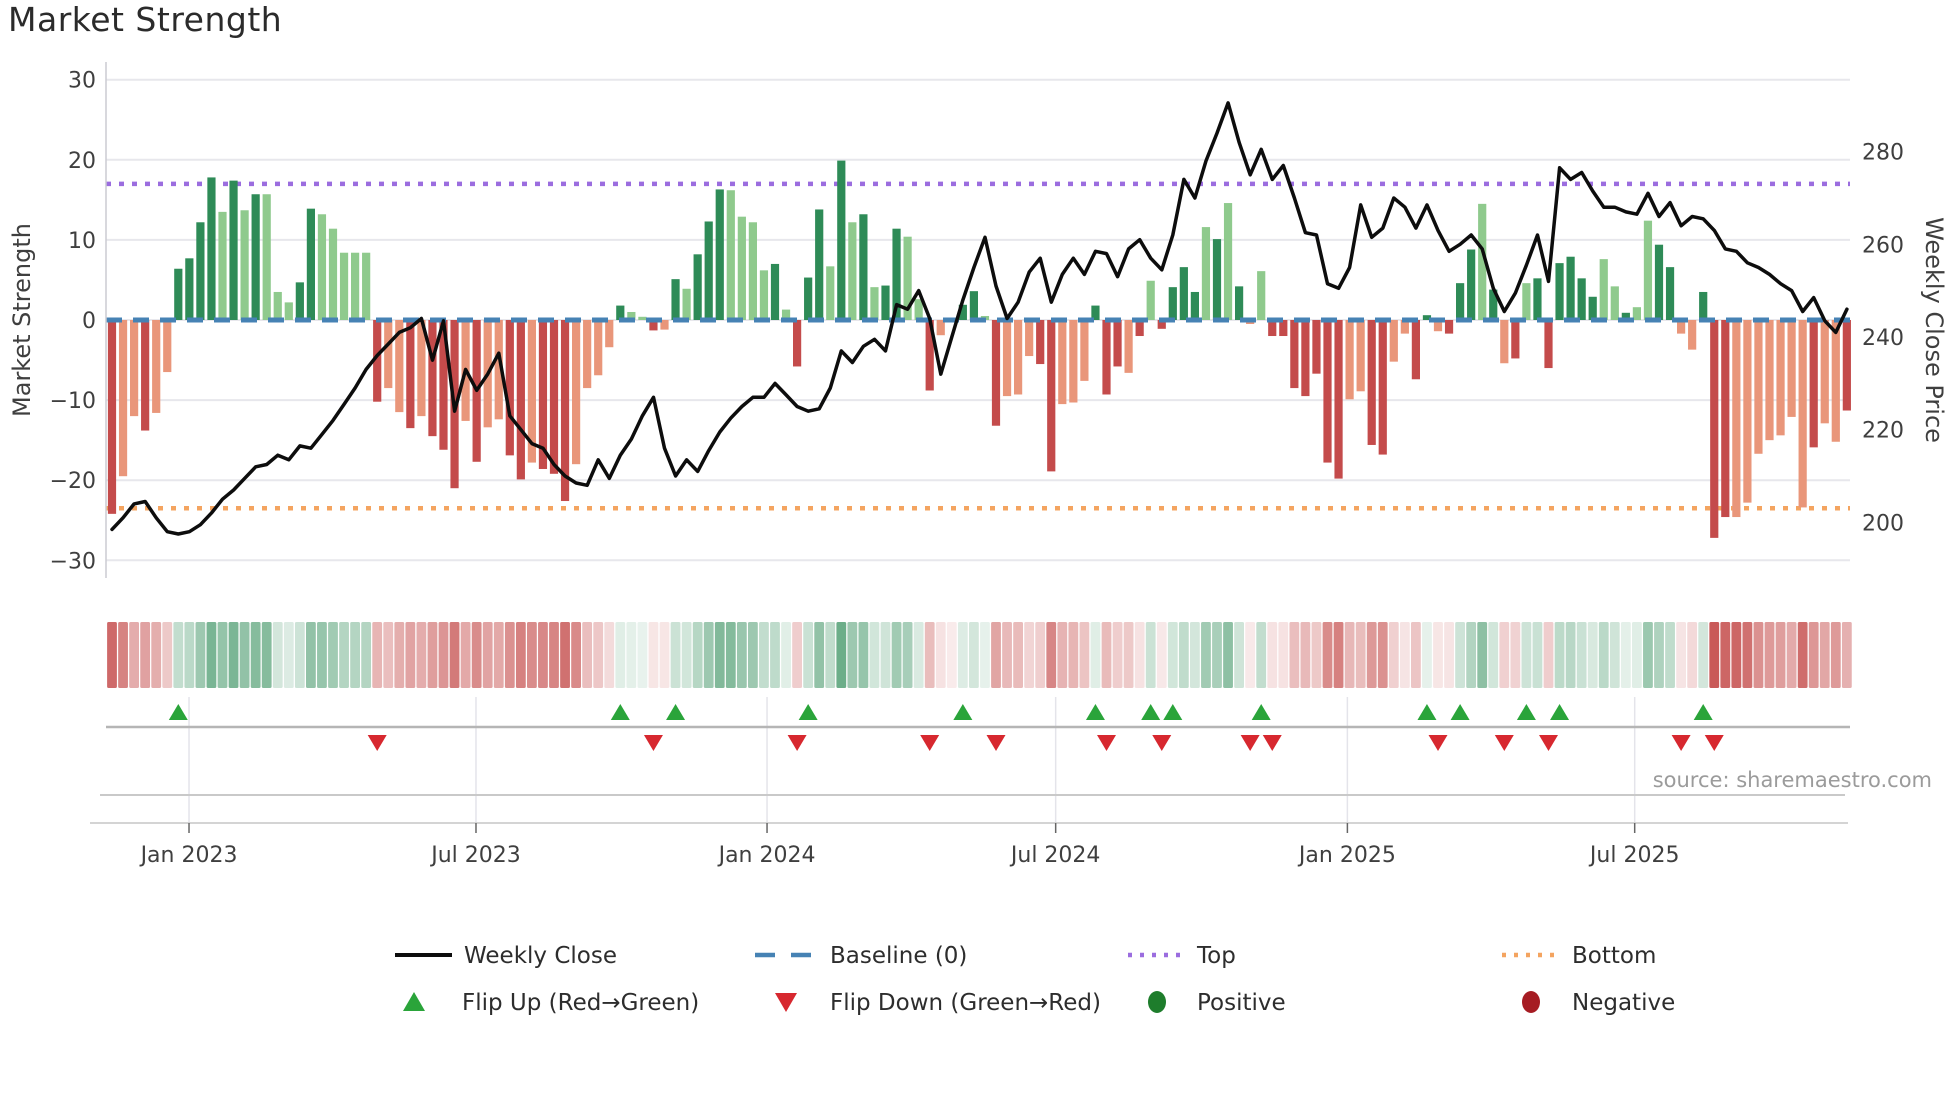  What do you see at coordinates (786, 1002) in the screenshot?
I see `legend-flip-down-icon` at bounding box center [786, 1002].